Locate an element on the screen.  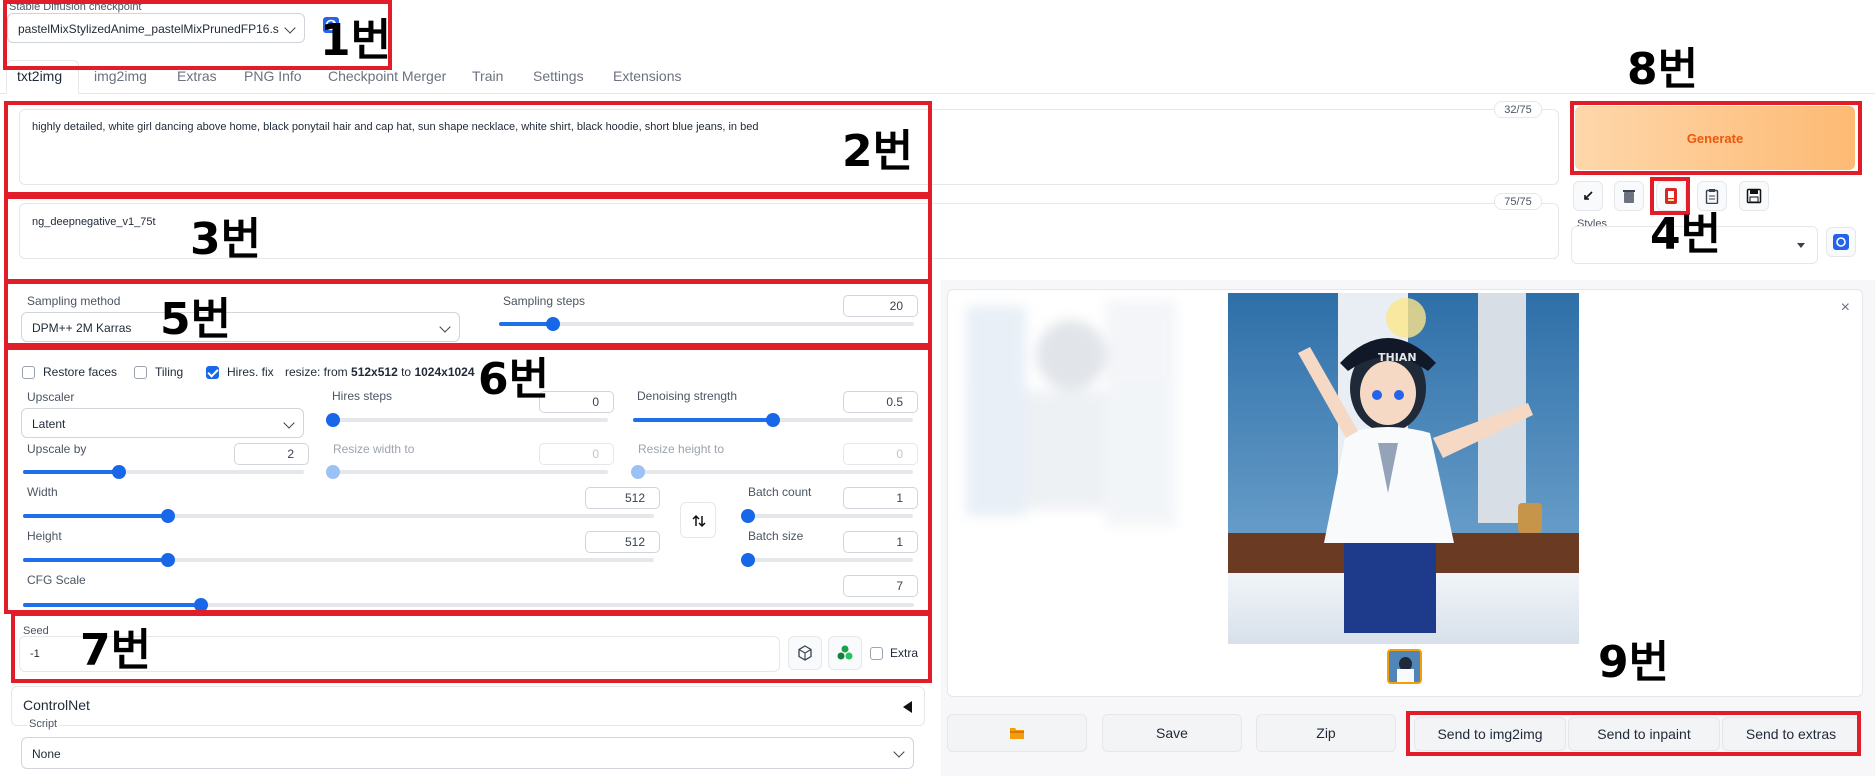
restore-faces-label: Restore faces is located at coordinates (80, 372).